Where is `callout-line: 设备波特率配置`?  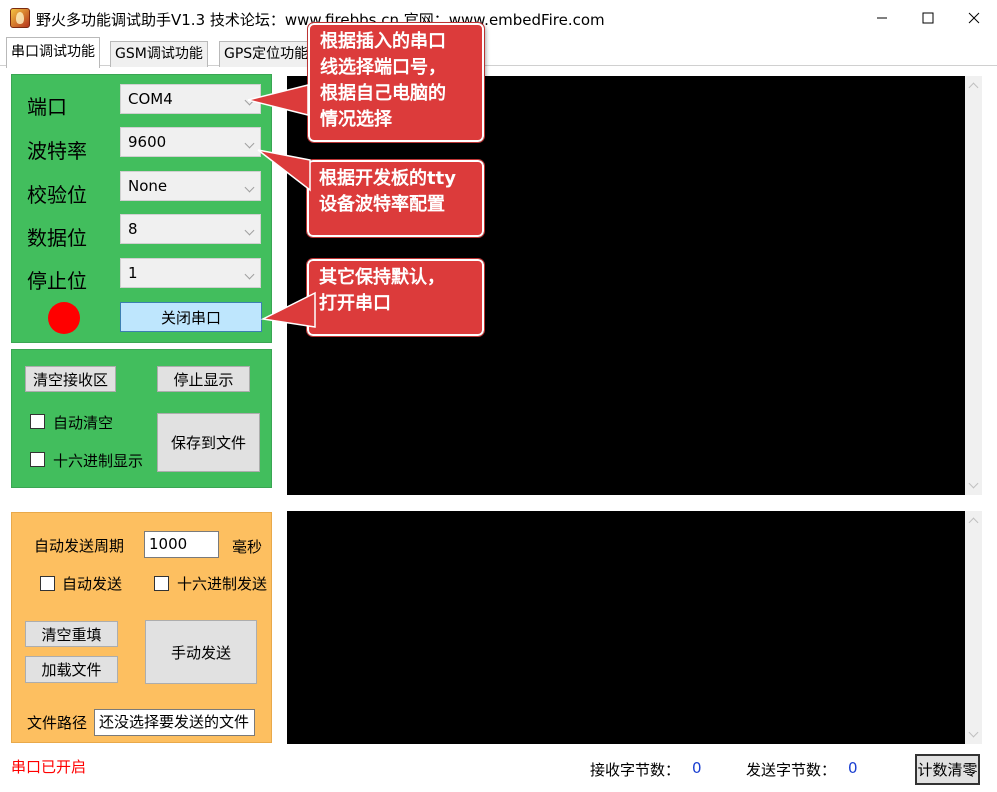 callout-line: 设备波特率配置 is located at coordinates (382, 204).